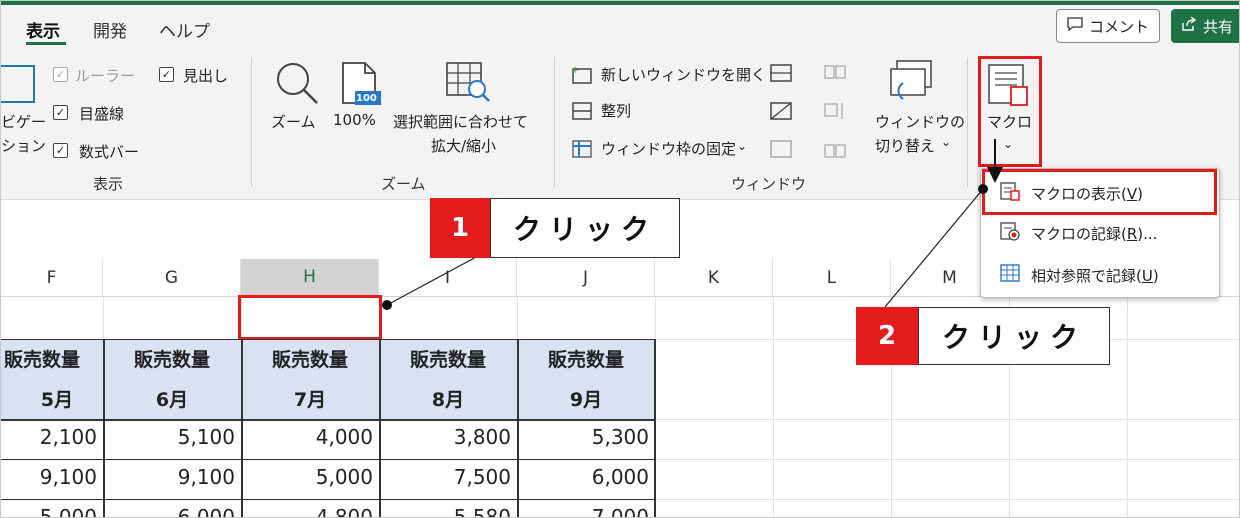 The height and width of the screenshot is (518, 1240). What do you see at coordinates (887, 336) in the screenshot?
I see `callout-2-number: 2` at bounding box center [887, 336].